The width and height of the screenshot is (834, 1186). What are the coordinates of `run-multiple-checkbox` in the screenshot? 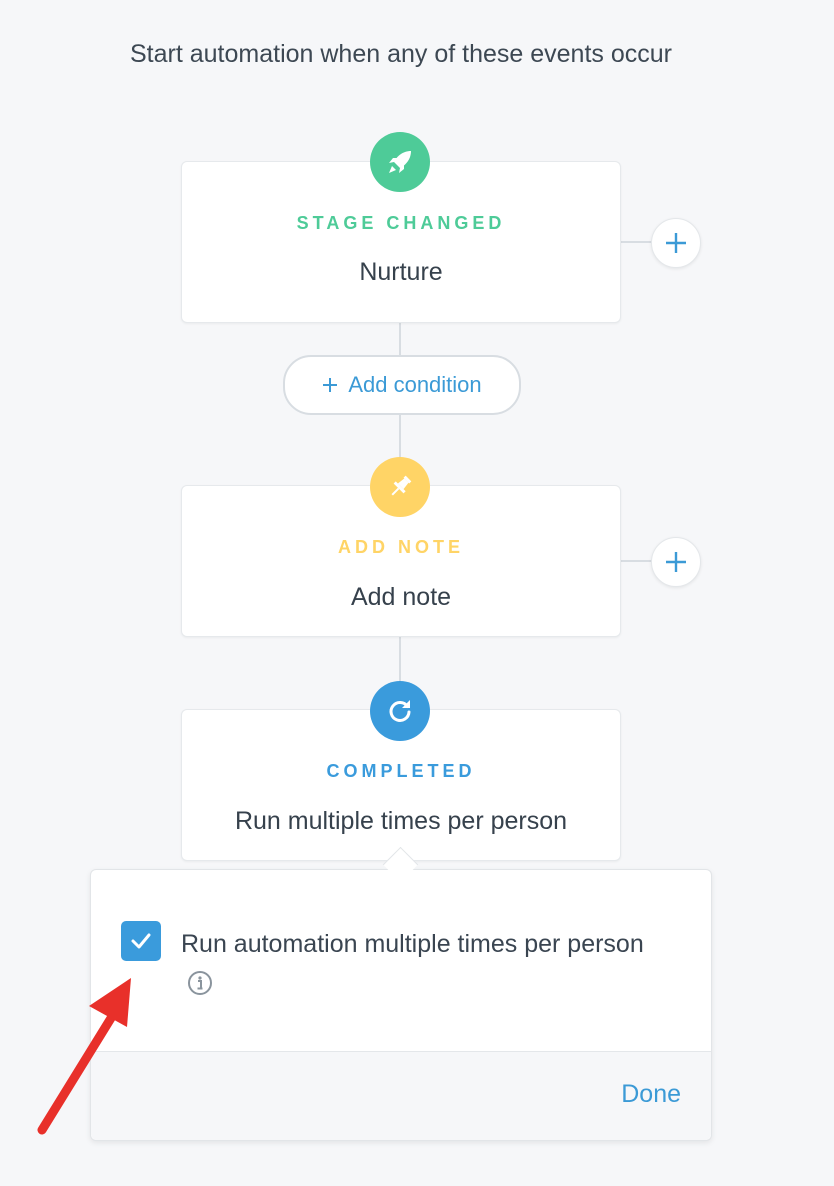 It's located at (141, 941).